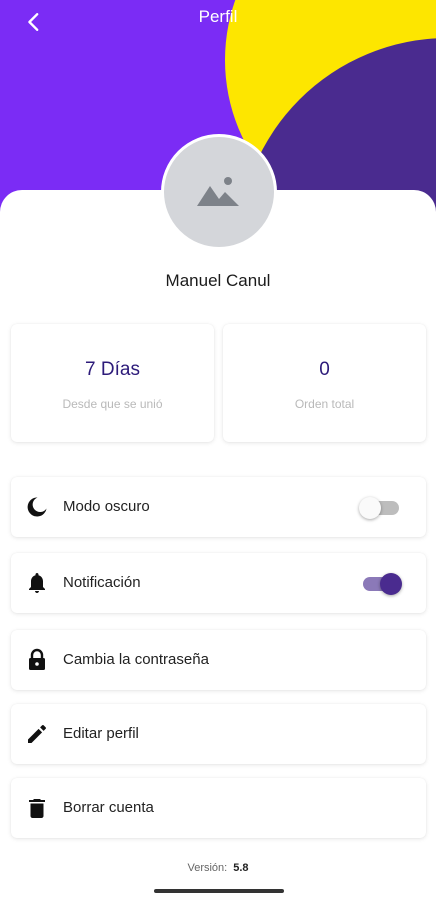 The width and height of the screenshot is (436, 900). I want to click on setting-edit-profile: Editar perfil, so click(218, 734).